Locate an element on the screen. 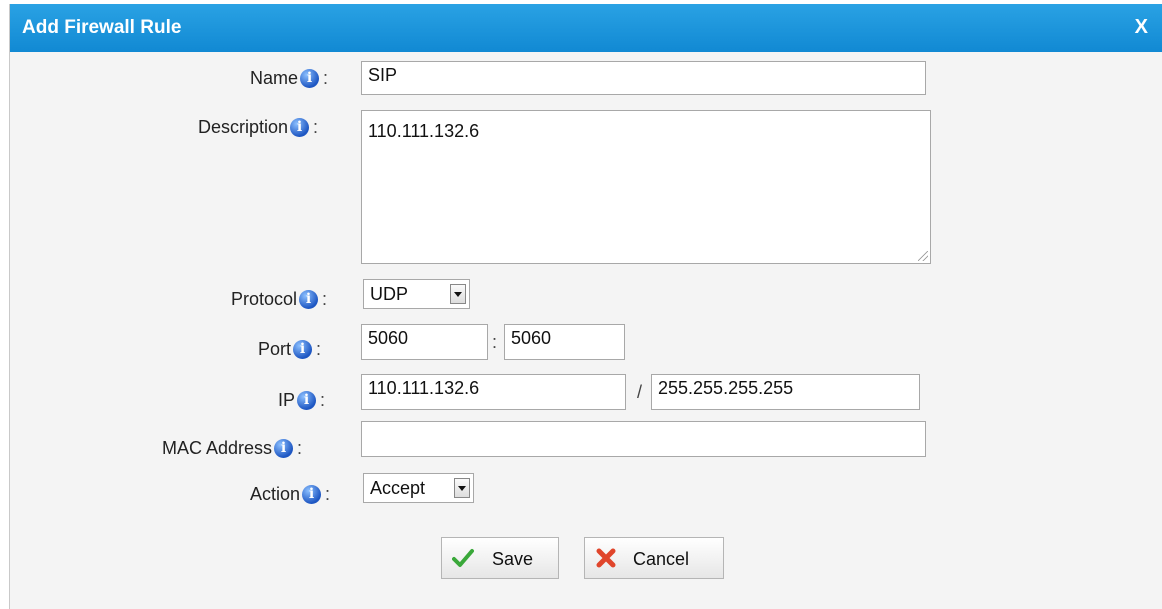 This screenshot has height=609, width=1162. action-select: Accept is located at coordinates (418, 488).